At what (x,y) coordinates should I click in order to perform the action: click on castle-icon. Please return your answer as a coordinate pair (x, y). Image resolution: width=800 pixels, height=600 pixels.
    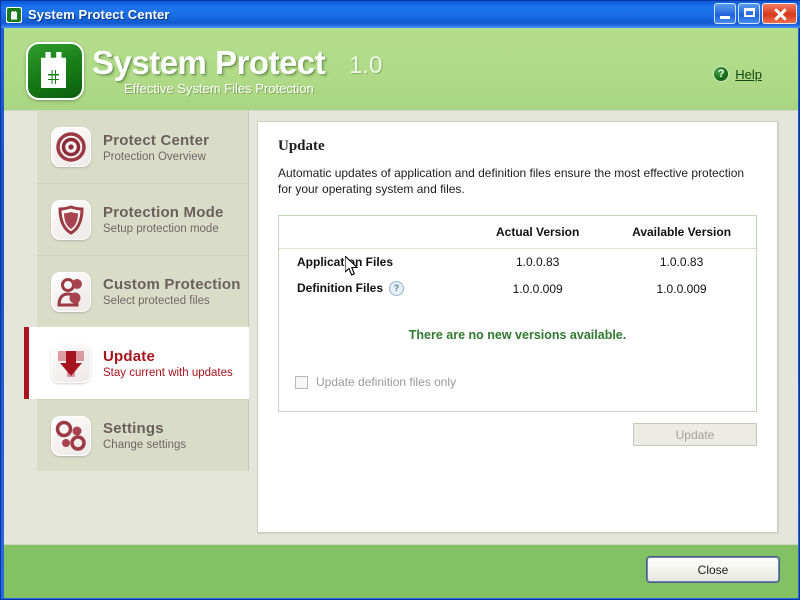
    Looking at the image, I should click on (14, 14).